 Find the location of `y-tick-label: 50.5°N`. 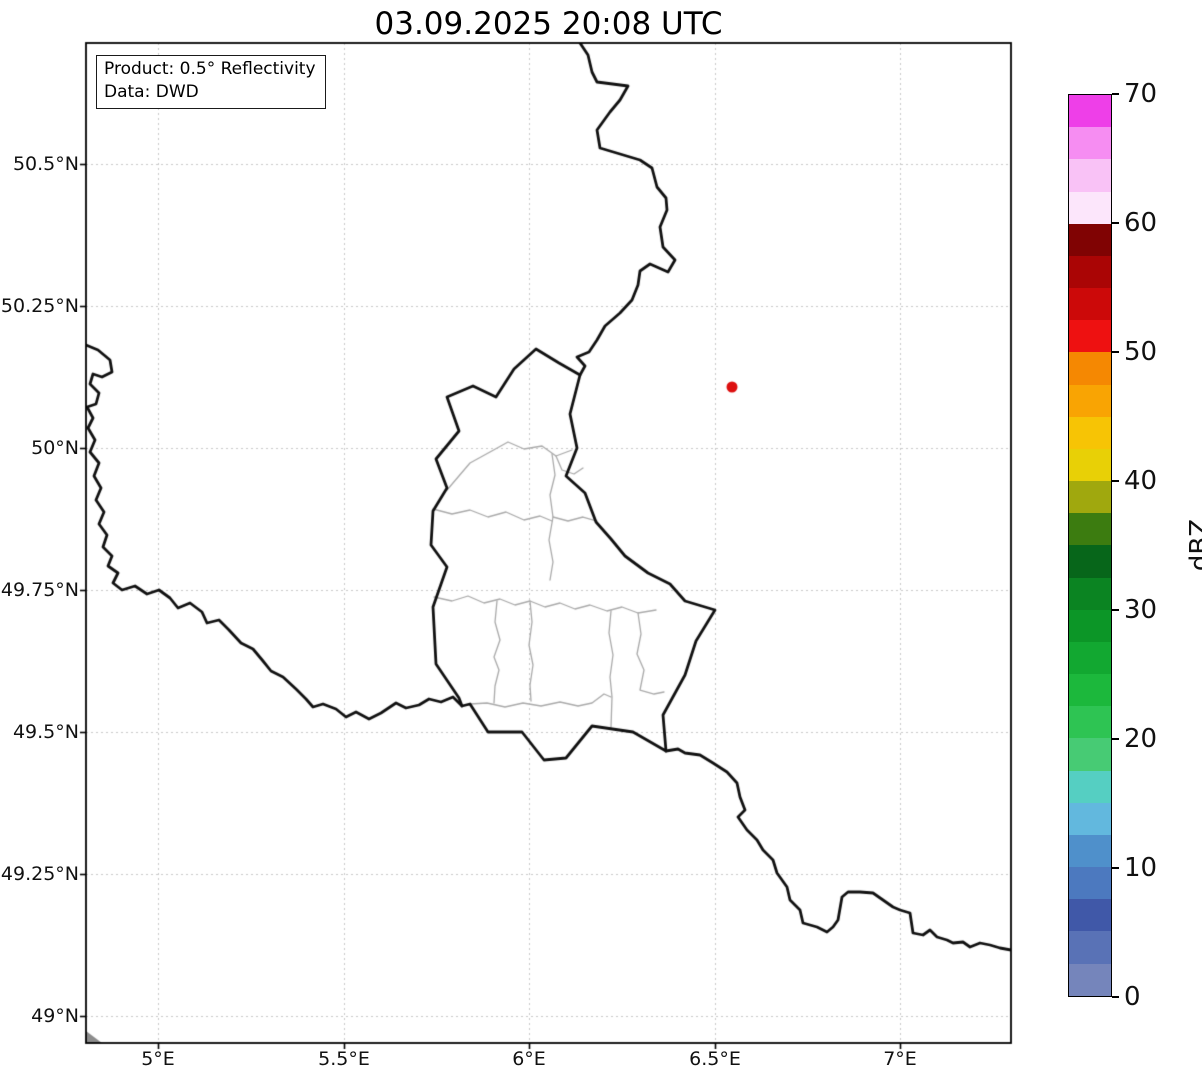

y-tick-label: 50.5°N is located at coordinates (45, 164).